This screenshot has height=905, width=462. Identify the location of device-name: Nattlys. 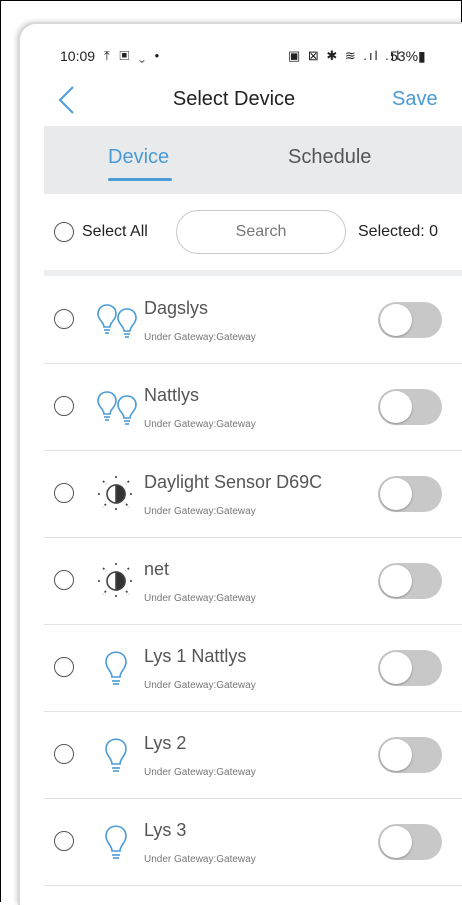
(172, 395).